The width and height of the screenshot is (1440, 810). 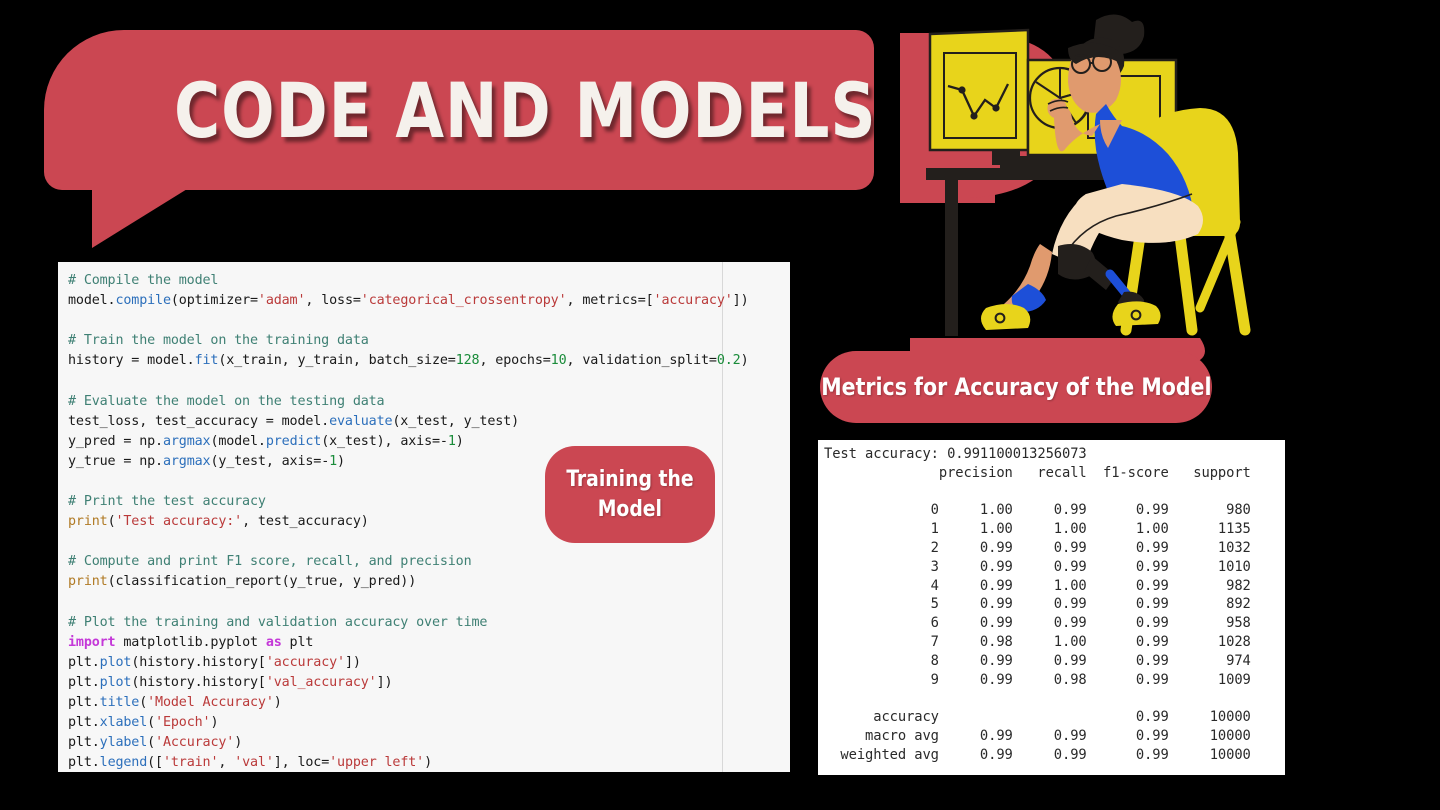 I want to click on title-bubble-tail, so click(x=142, y=217).